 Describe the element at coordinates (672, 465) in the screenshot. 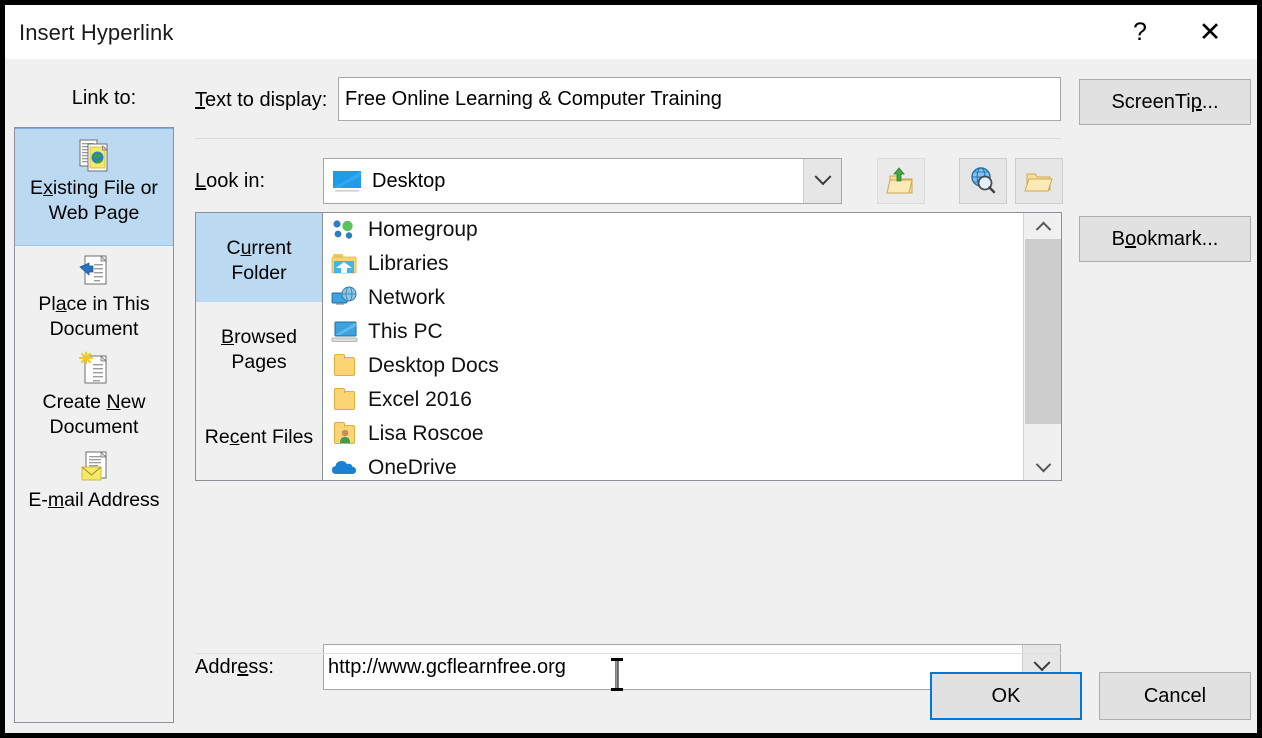

I see `list-item: OneDrive` at that location.